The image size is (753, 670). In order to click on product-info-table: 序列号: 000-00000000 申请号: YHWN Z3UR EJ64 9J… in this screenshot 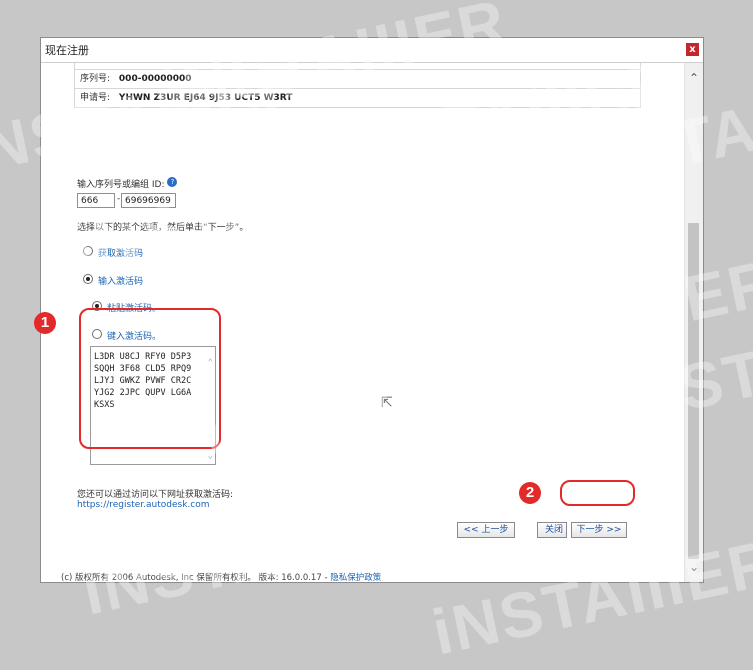, I will do `click(357, 85)`.